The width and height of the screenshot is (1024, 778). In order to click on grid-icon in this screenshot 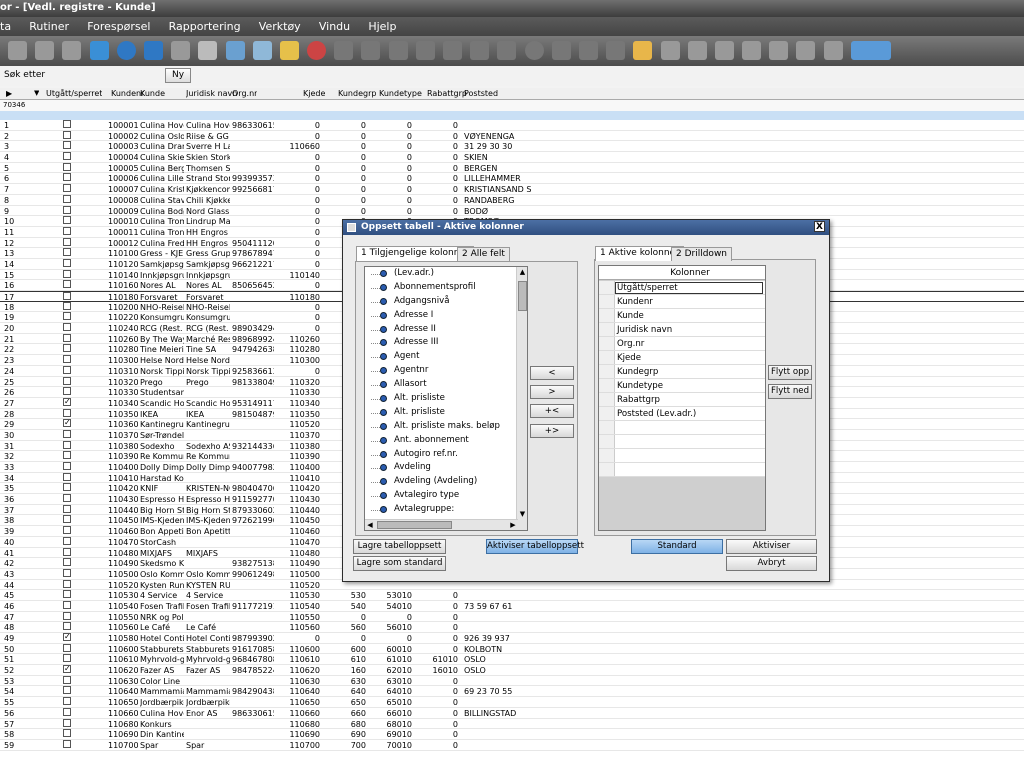, I will do `click(724, 50)`.